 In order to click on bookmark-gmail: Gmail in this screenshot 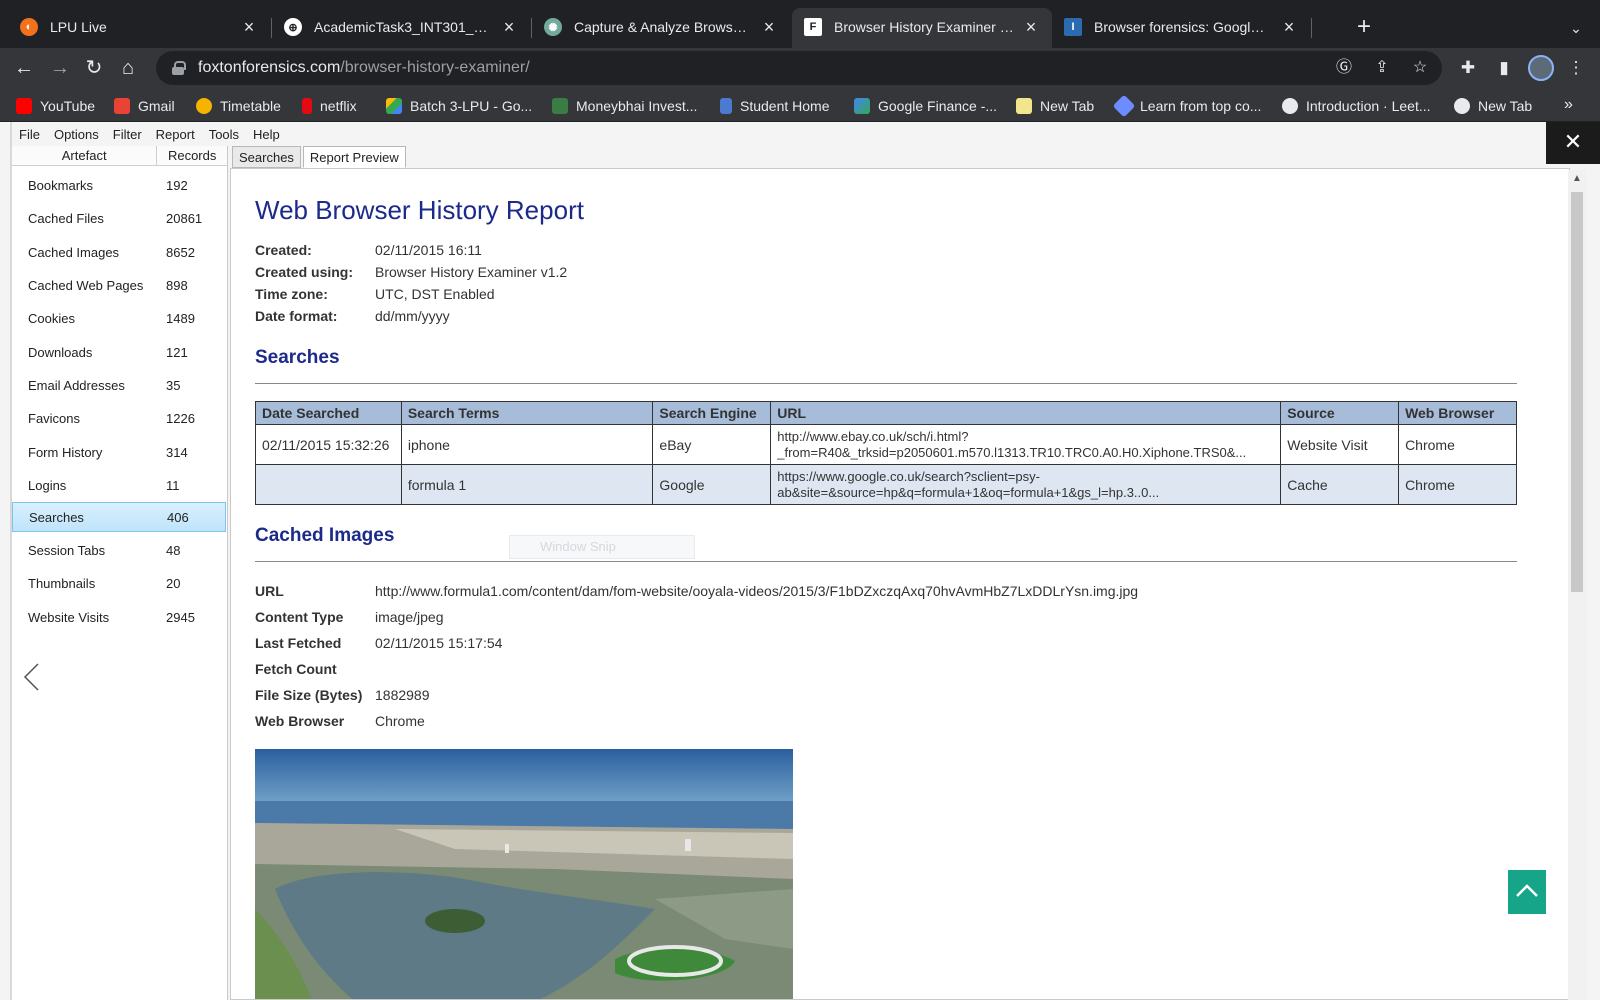, I will do `click(144, 106)`.